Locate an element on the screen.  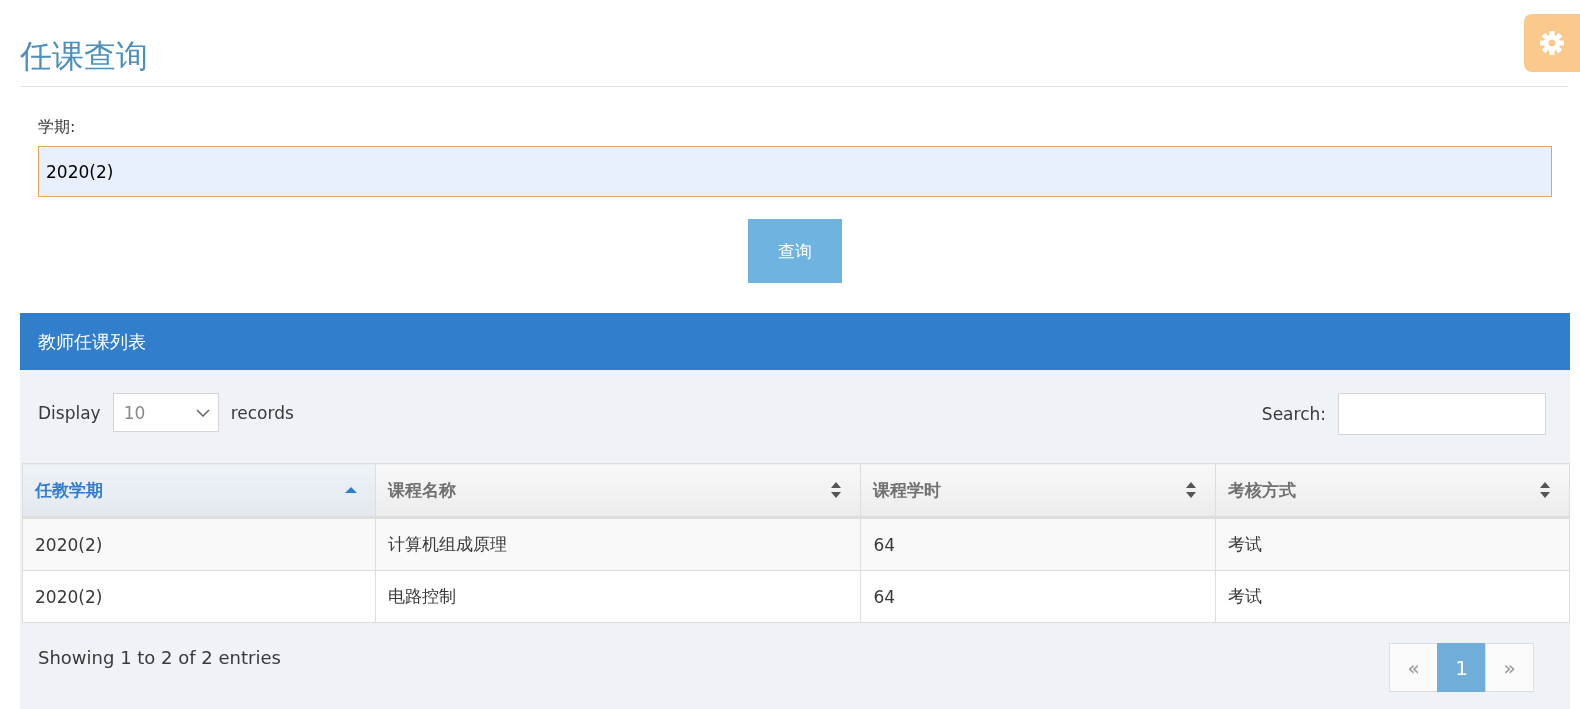
table-cell: 电路控制 is located at coordinates (618, 596).